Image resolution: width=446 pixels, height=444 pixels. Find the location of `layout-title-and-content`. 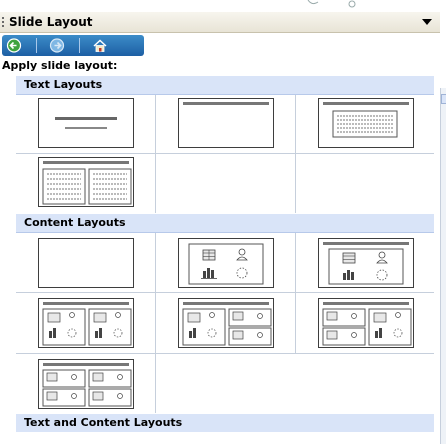

layout-title-and-content is located at coordinates (366, 263).